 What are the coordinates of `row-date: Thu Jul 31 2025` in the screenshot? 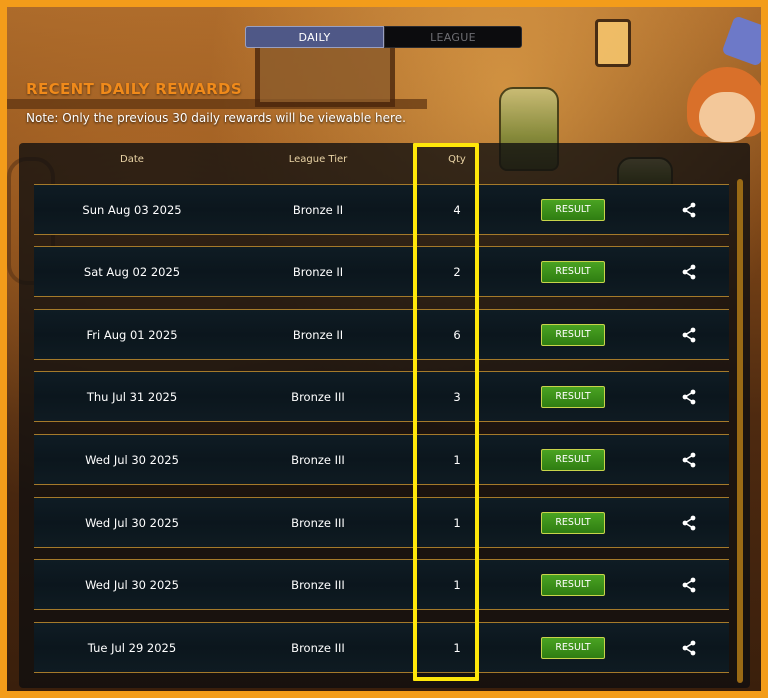 It's located at (132, 396).